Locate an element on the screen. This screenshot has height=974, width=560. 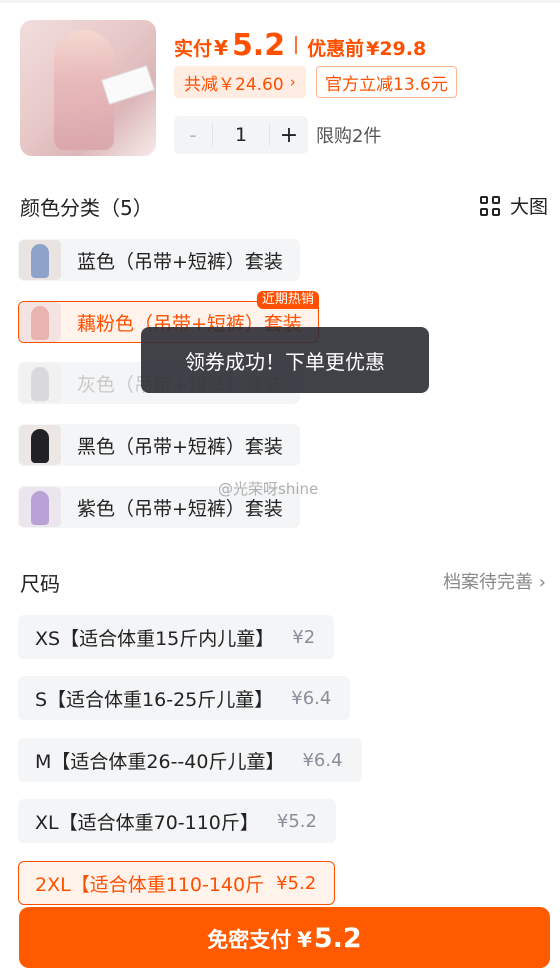
size-option-xs: XS【适合体重15斤内儿童】 ¥2 is located at coordinates (176, 637).